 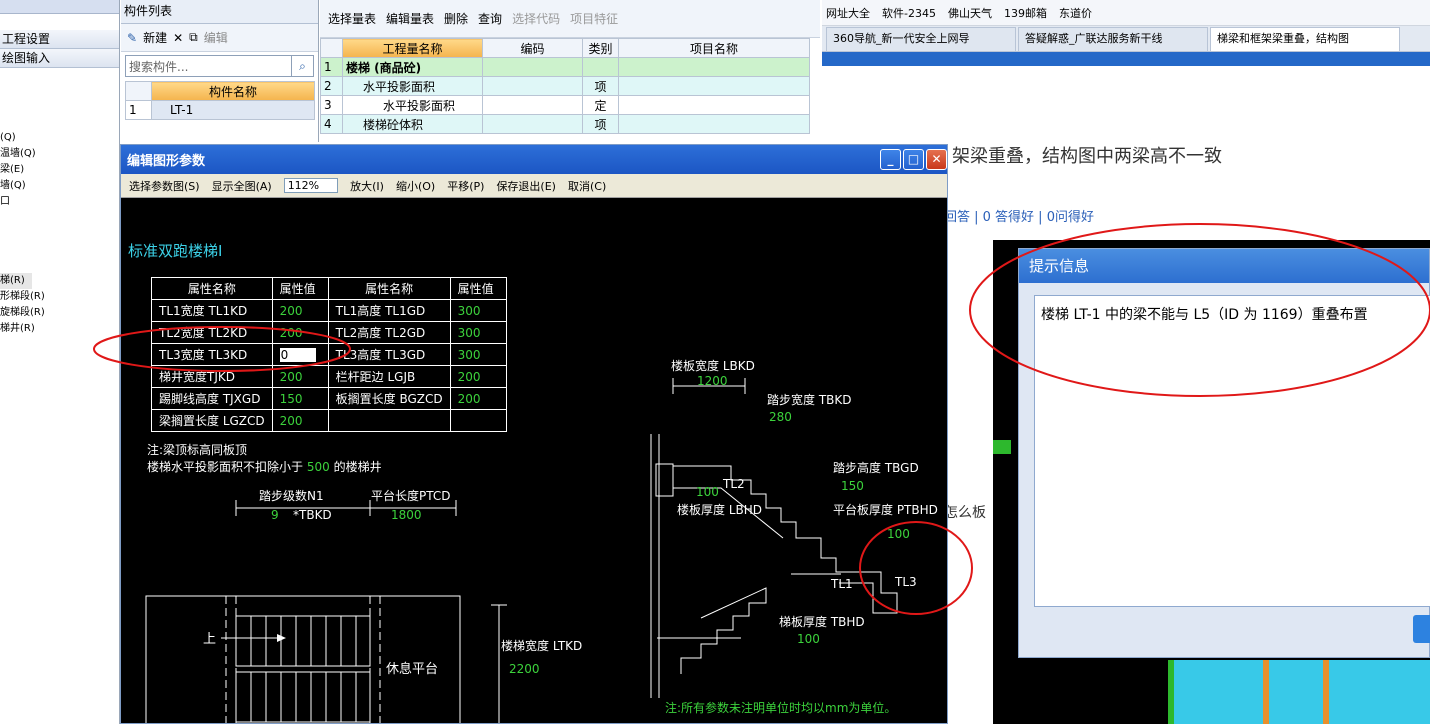 What do you see at coordinates (59, 202) in the screenshot?
I see `tree-item: 口` at bounding box center [59, 202].